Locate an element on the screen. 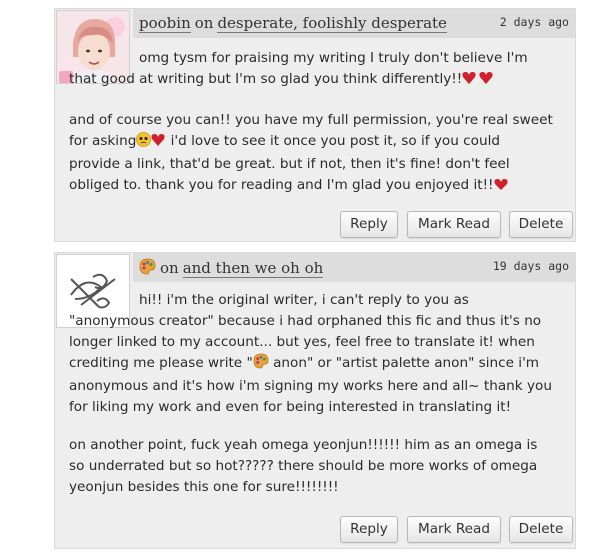  author-link: poobin is located at coordinates (165, 23).